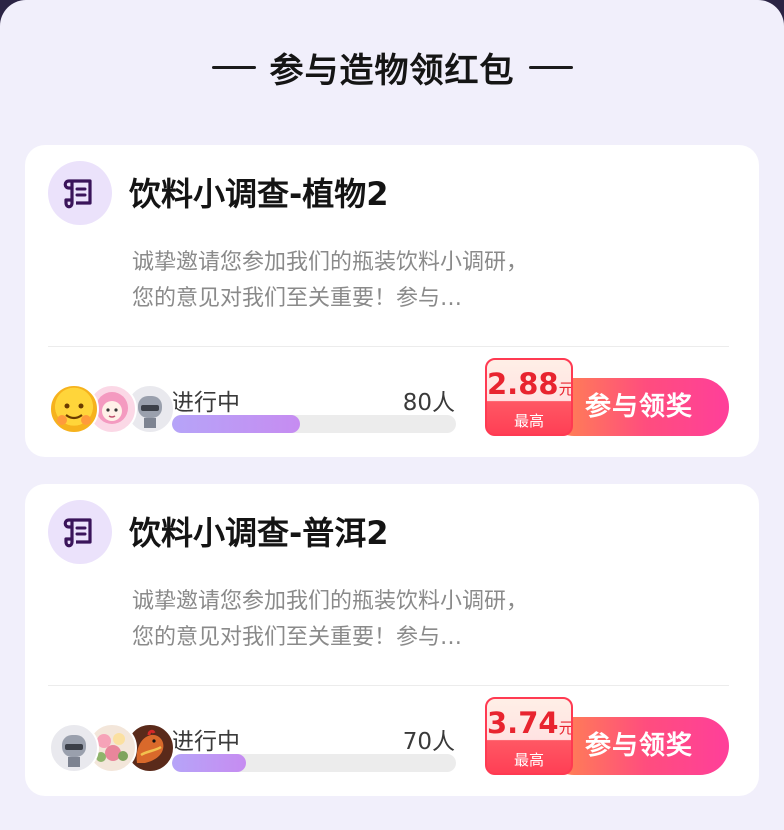  Describe the element at coordinates (428, 403) in the screenshot. I see `participant-count: 80人` at that location.